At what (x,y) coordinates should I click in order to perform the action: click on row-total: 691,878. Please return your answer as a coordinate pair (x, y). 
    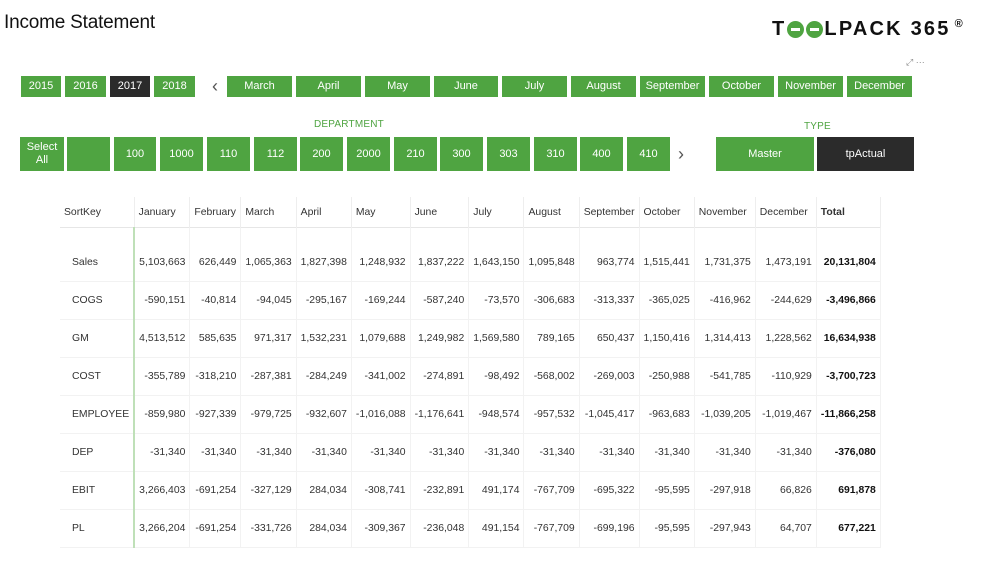
    Looking at the image, I should click on (848, 490).